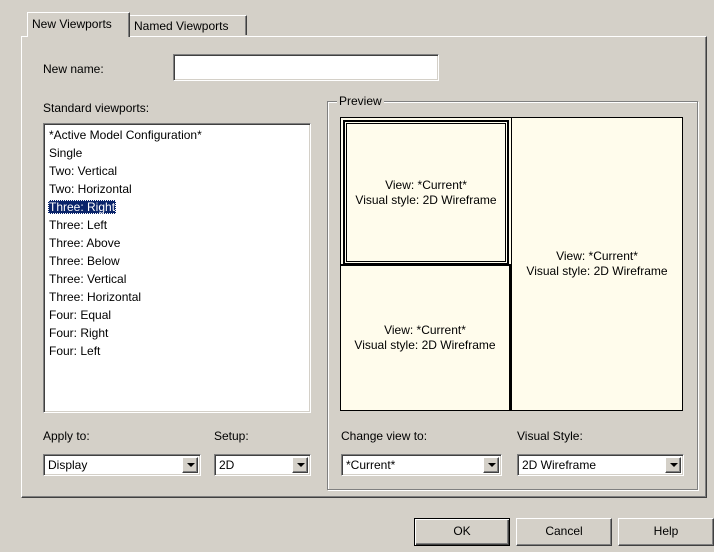  Describe the element at coordinates (564, 532) in the screenshot. I see `cancel-button: Cancel` at that location.